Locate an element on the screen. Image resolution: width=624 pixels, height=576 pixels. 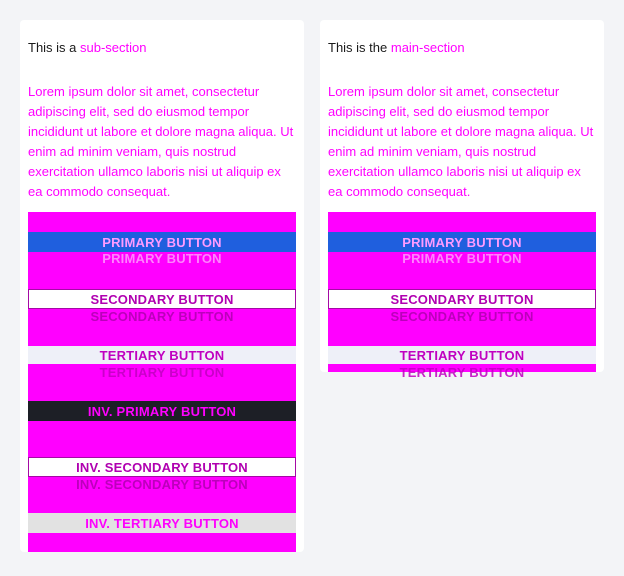
main-section-heading: This is the main-section is located at coordinates (396, 47).